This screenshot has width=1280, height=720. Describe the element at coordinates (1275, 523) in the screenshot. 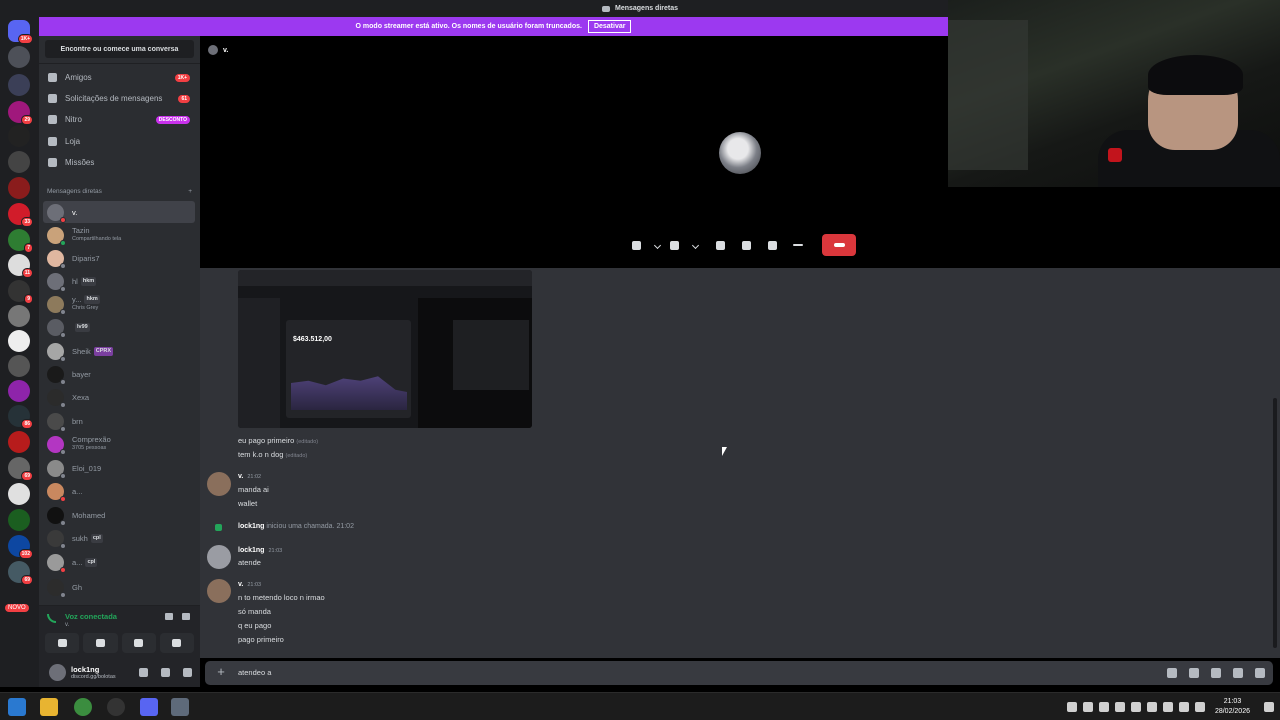

I see `chat-scrollbar` at that location.